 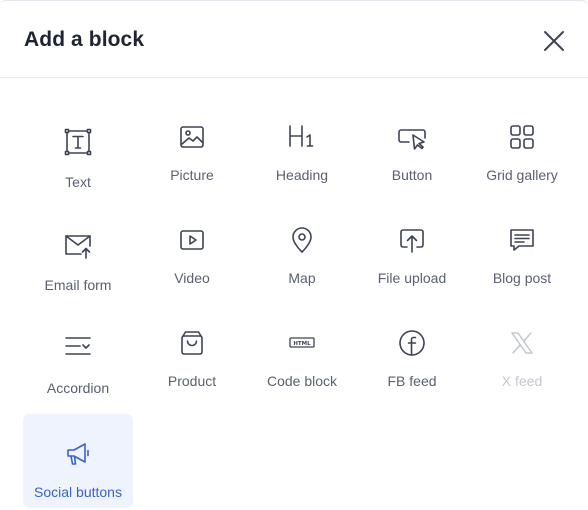 I want to click on block-label: Product, so click(x=192, y=381).